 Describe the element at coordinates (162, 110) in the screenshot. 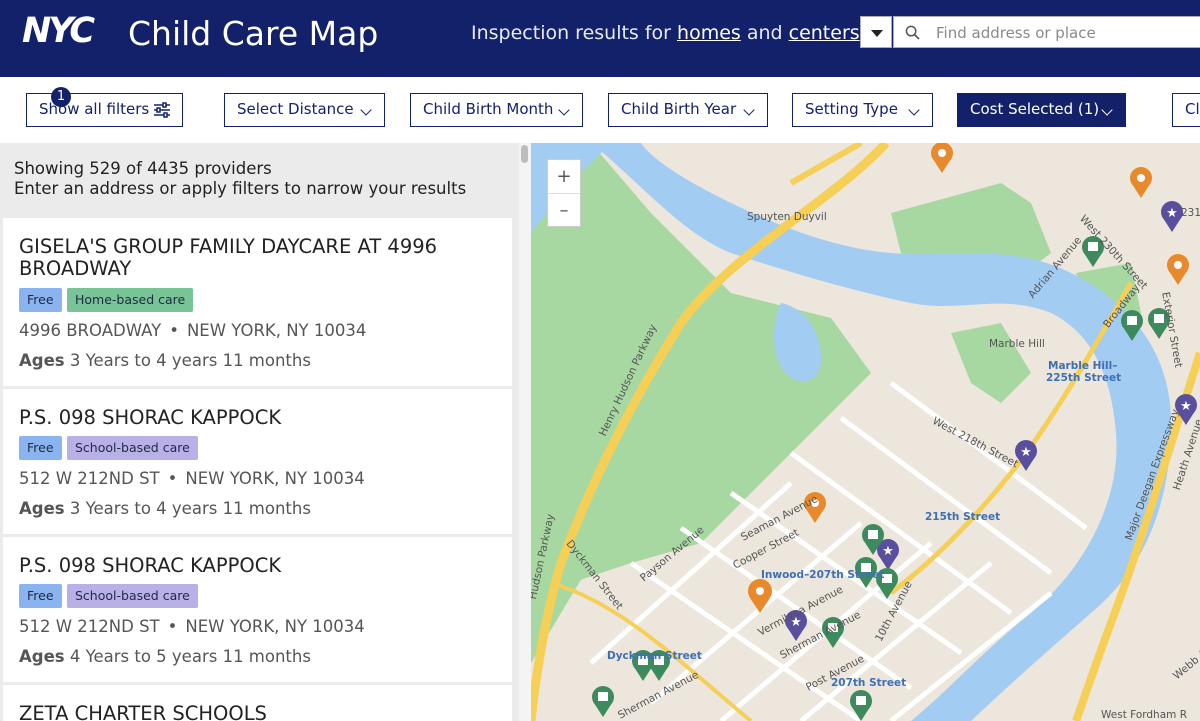

I see `sliders-icon` at that location.